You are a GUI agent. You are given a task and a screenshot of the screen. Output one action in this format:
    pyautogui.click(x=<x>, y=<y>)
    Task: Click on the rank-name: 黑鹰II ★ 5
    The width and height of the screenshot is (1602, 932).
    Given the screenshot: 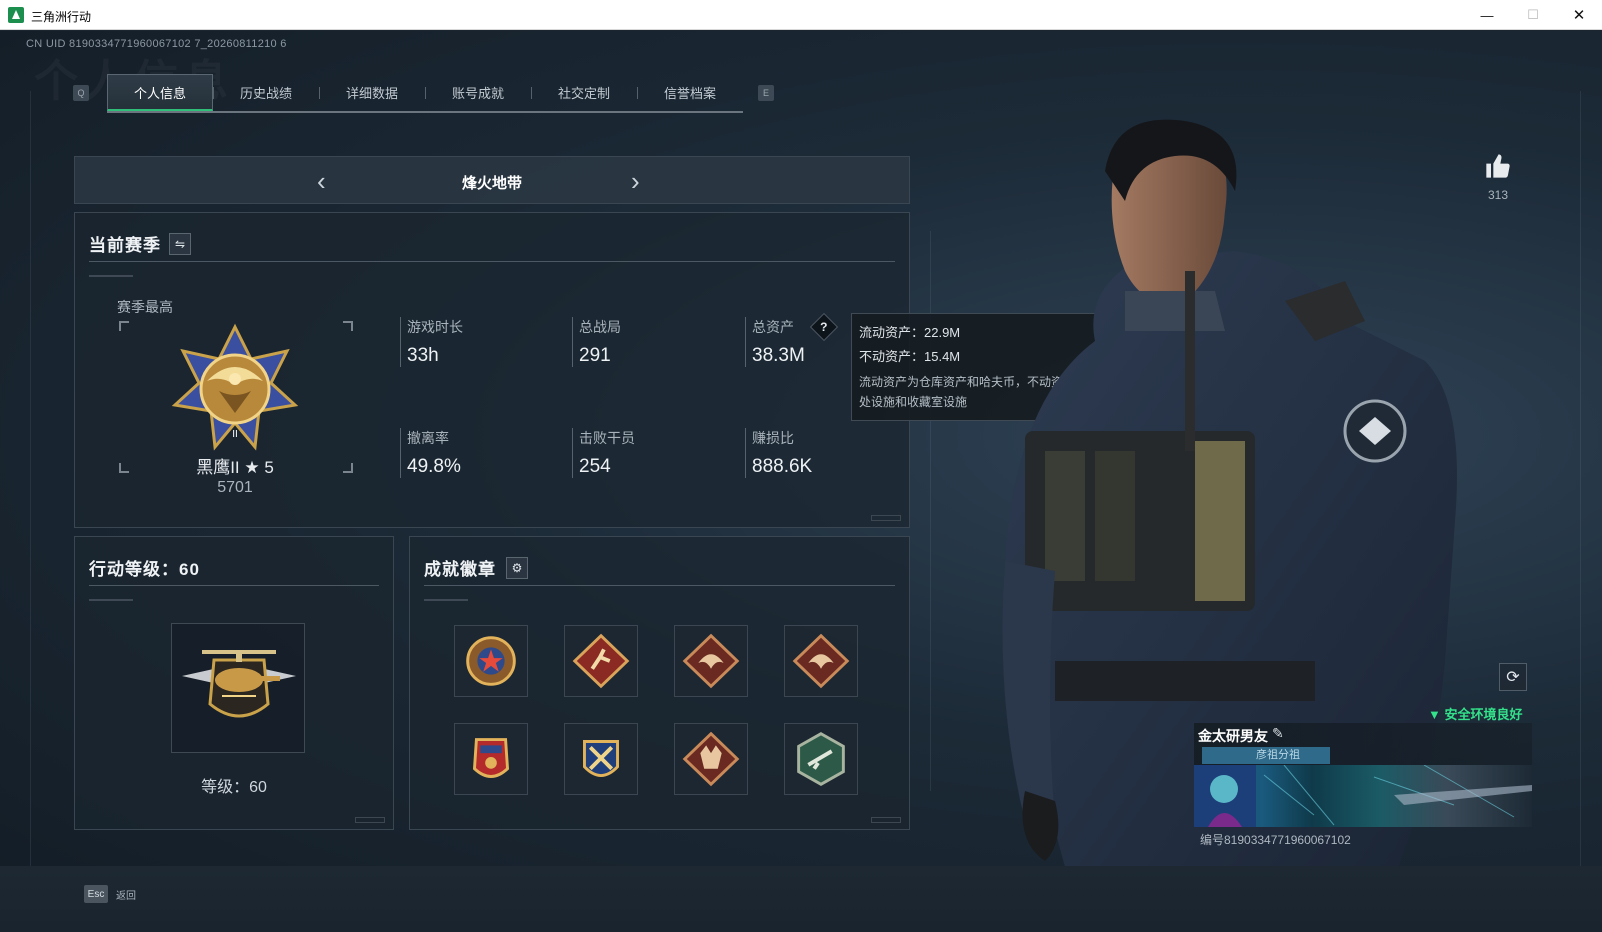 What is the action you would take?
    pyautogui.click(x=235, y=467)
    